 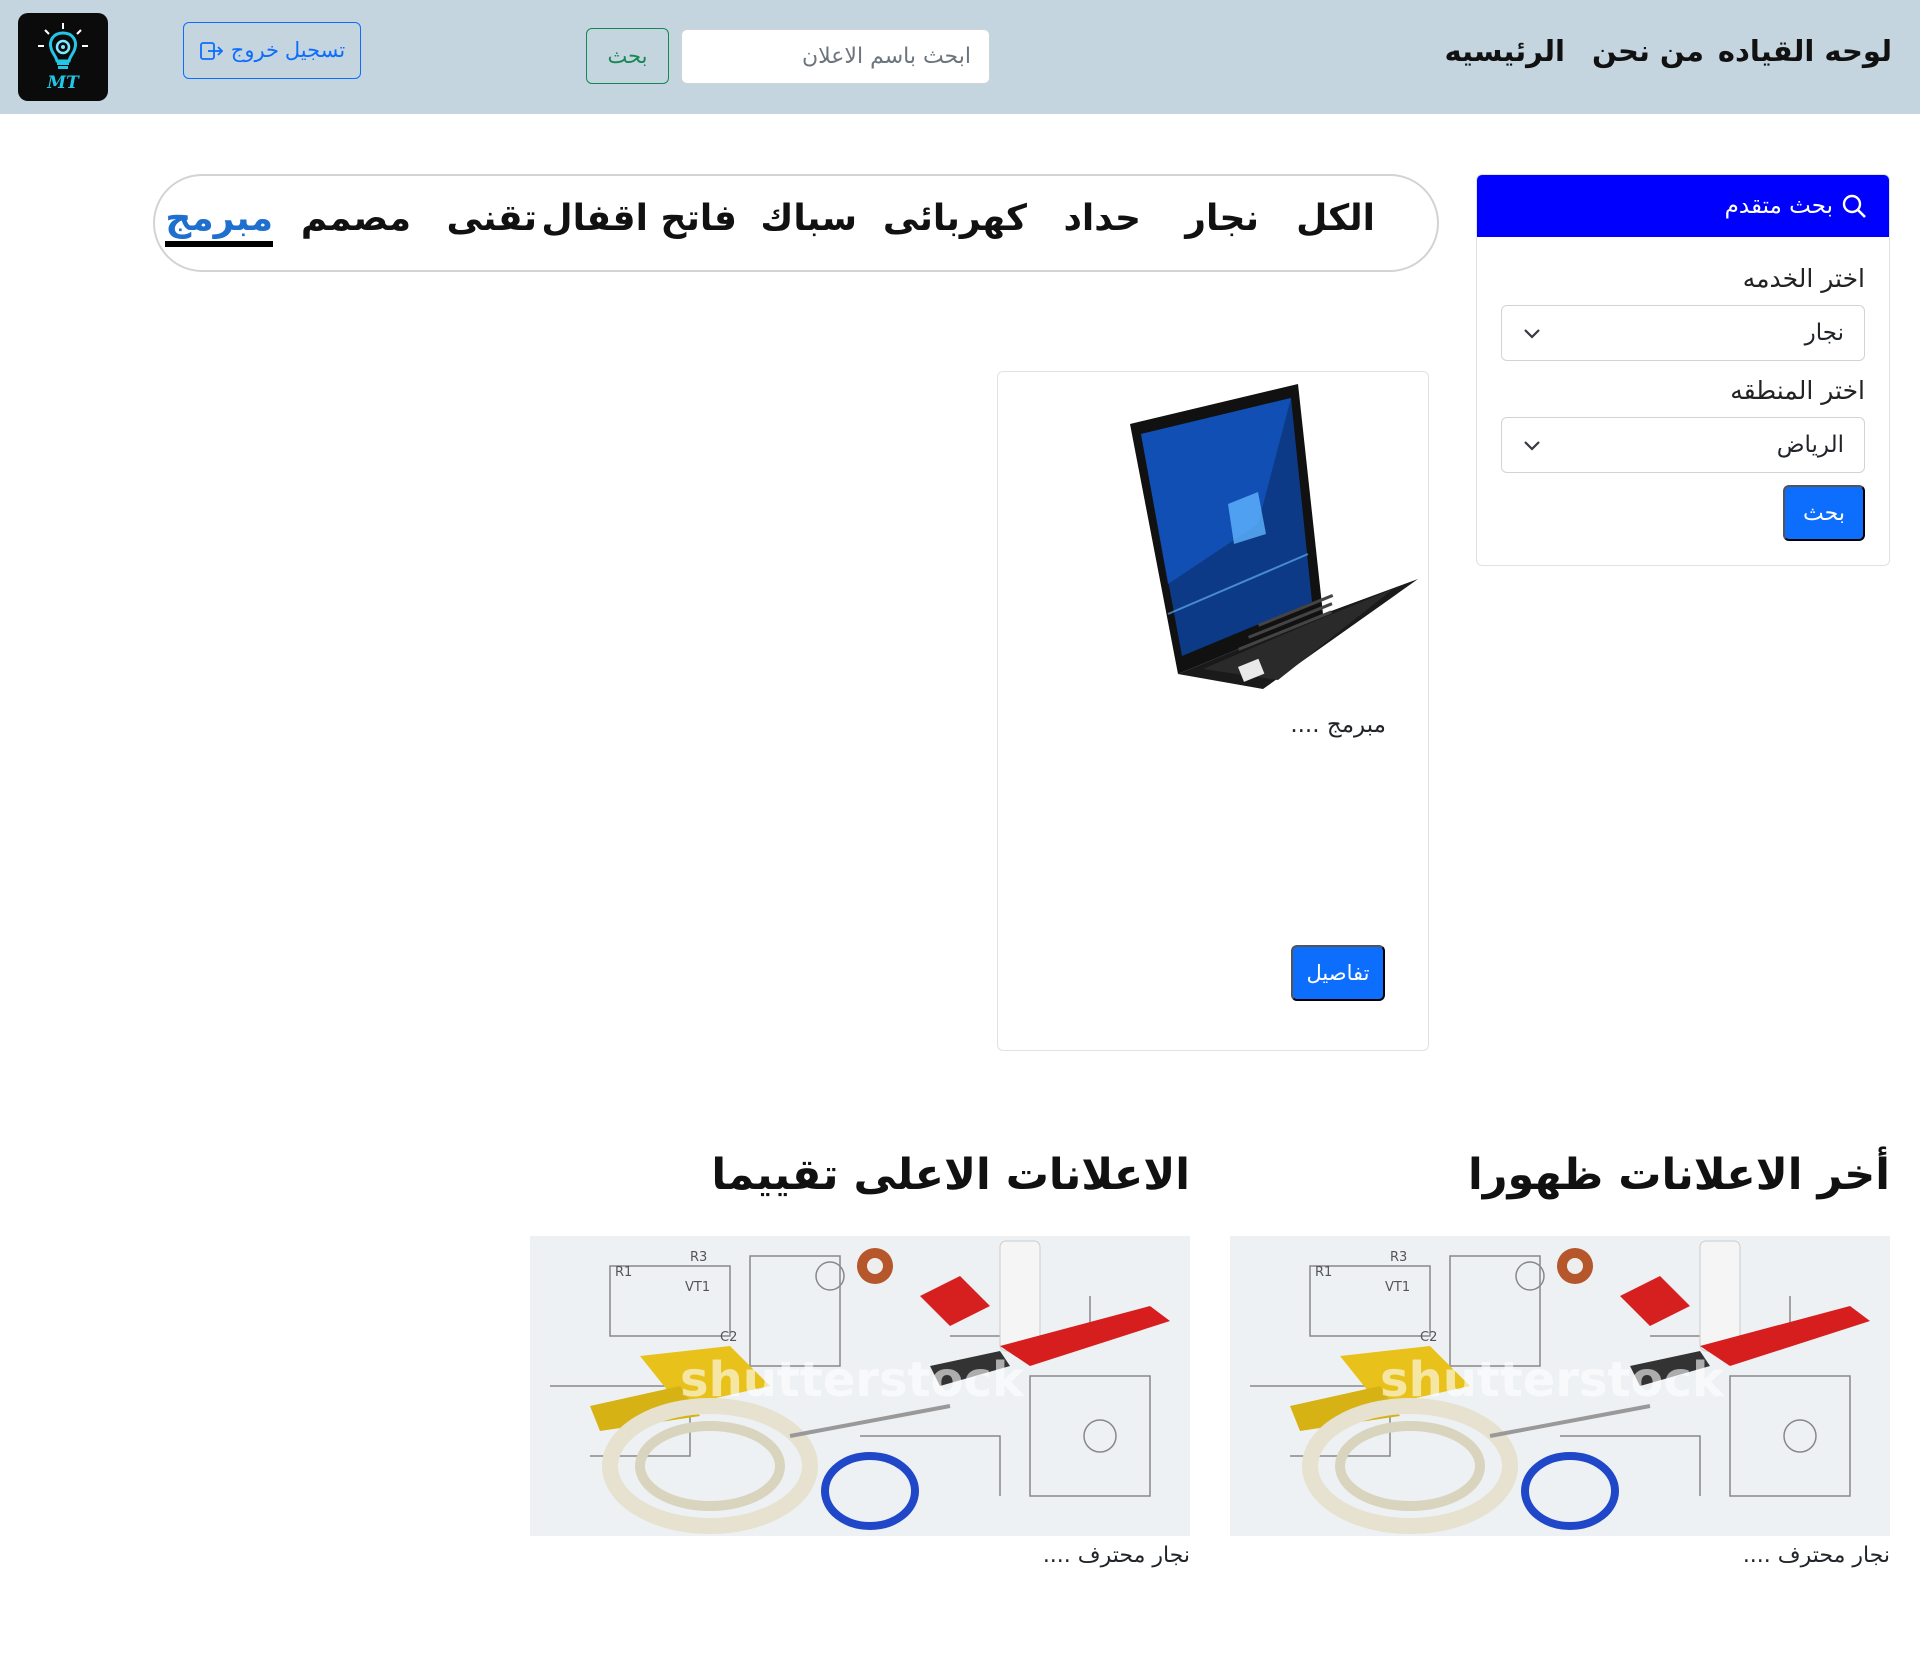 What do you see at coordinates (491, 218) in the screenshot?
I see `tab-technician: تقنى` at bounding box center [491, 218].